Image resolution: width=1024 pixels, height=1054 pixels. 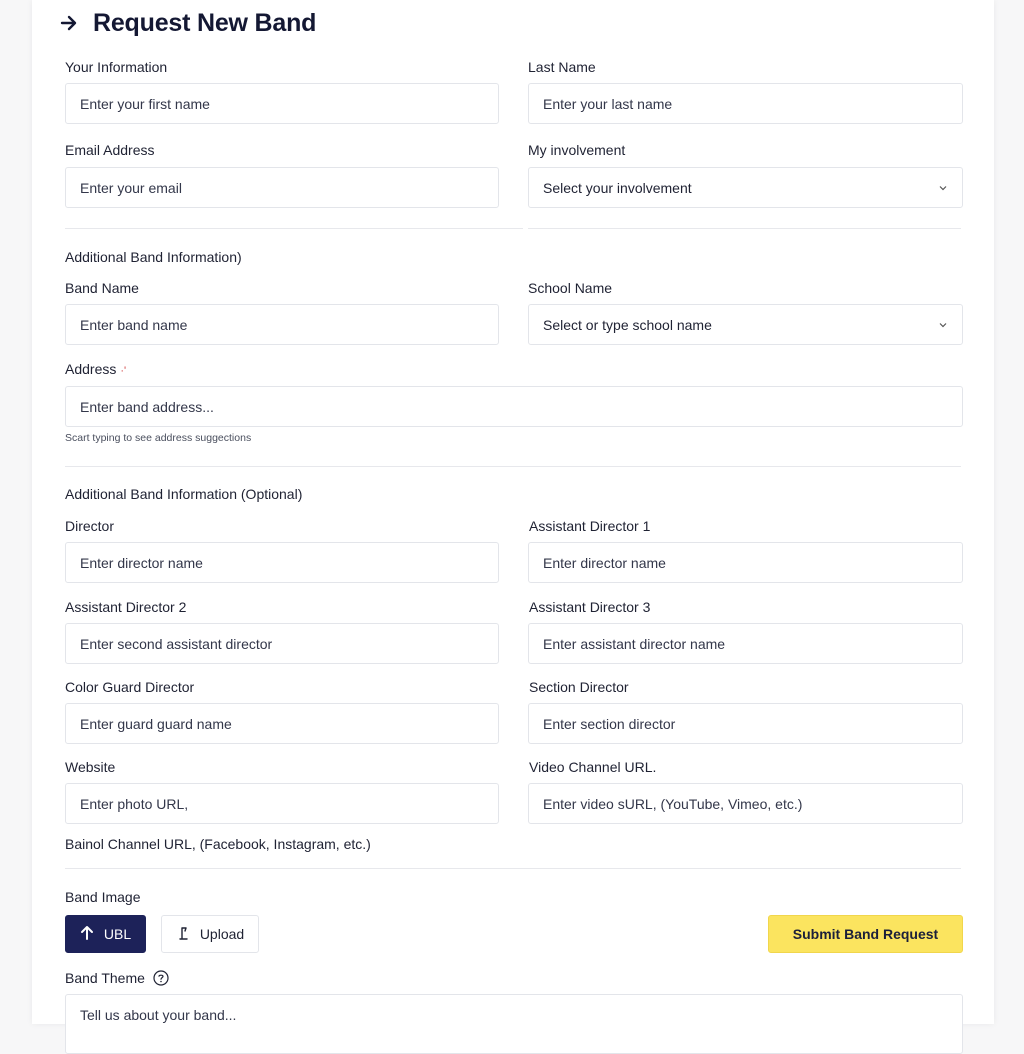 What do you see at coordinates (562, 67) in the screenshot?
I see `last-name-label: Last Name` at bounding box center [562, 67].